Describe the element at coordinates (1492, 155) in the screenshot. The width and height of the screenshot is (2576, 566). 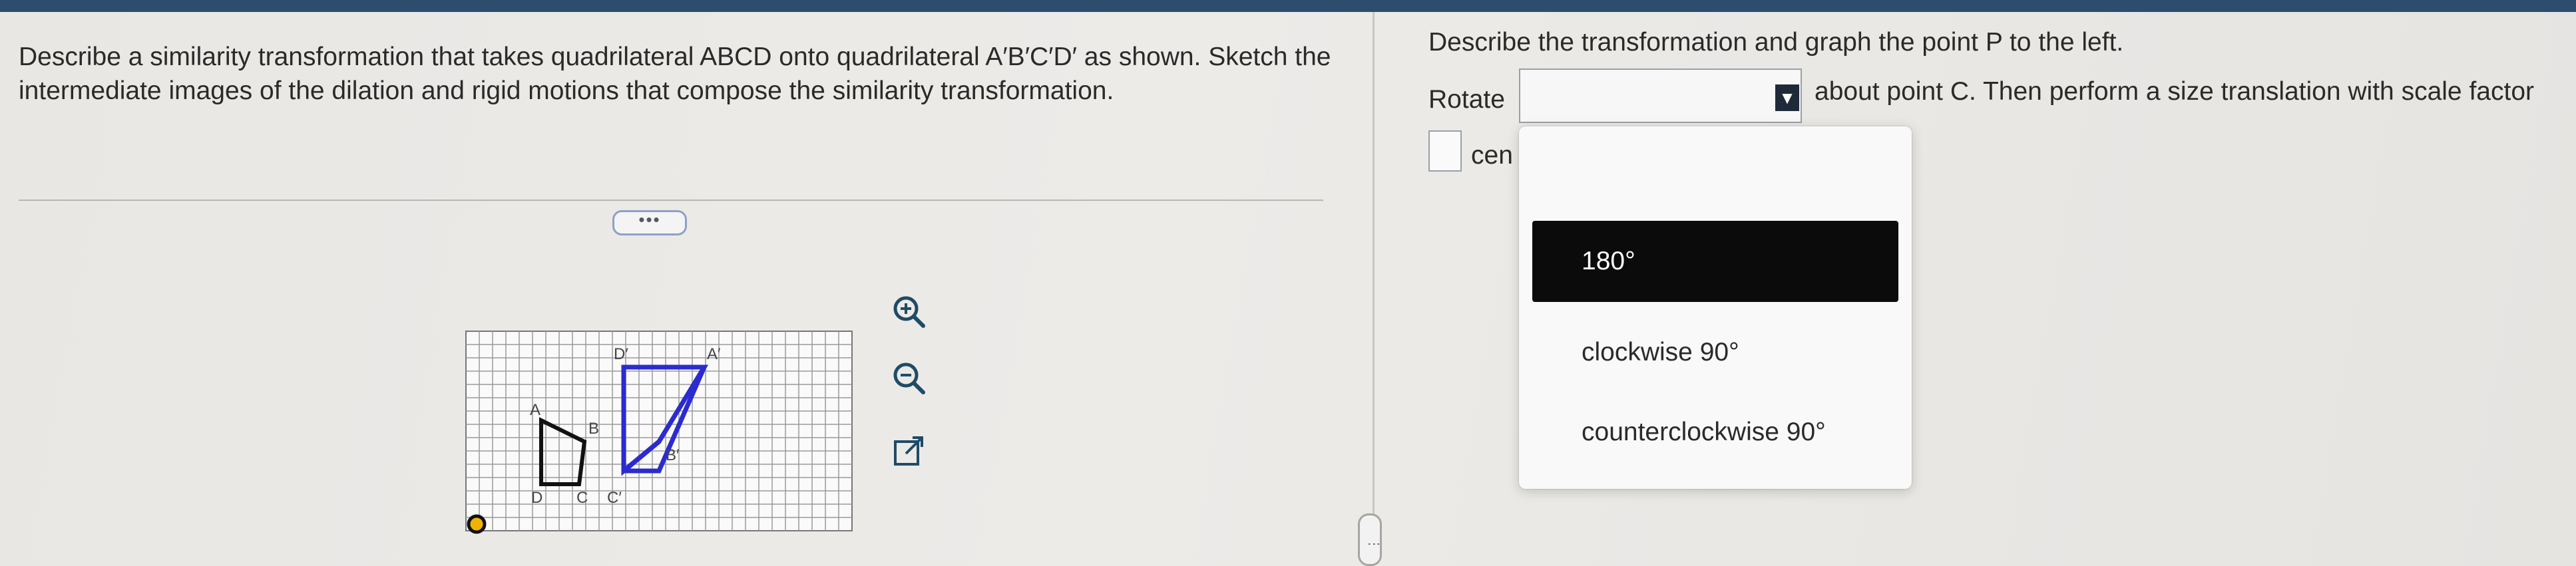
I see `center-text: cen` at that location.